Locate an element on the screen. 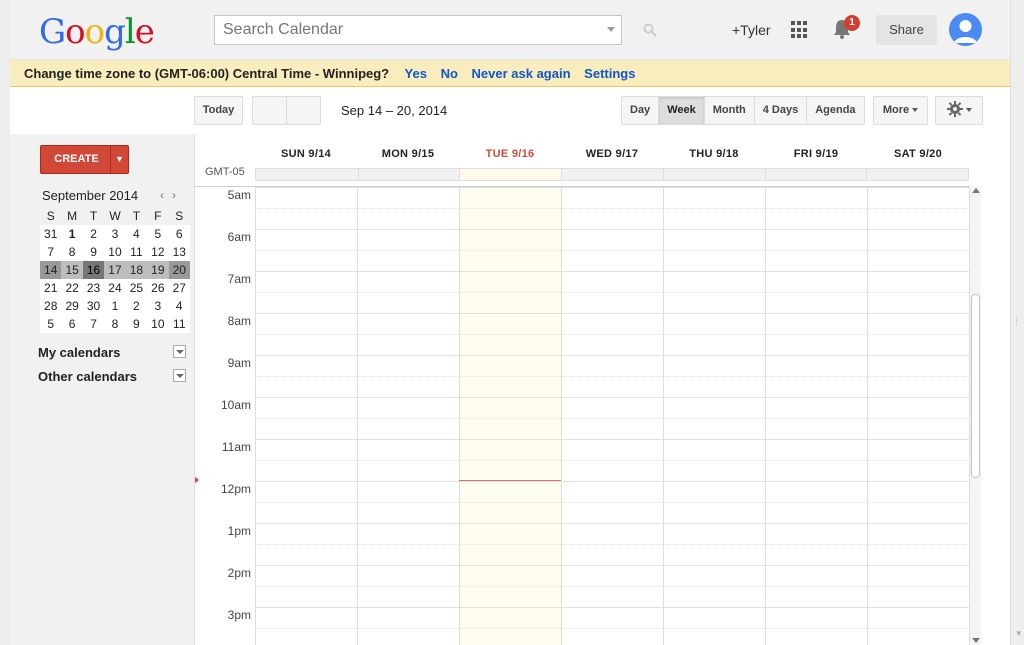  other-calendars-header: Other calendars is located at coordinates (113, 376).